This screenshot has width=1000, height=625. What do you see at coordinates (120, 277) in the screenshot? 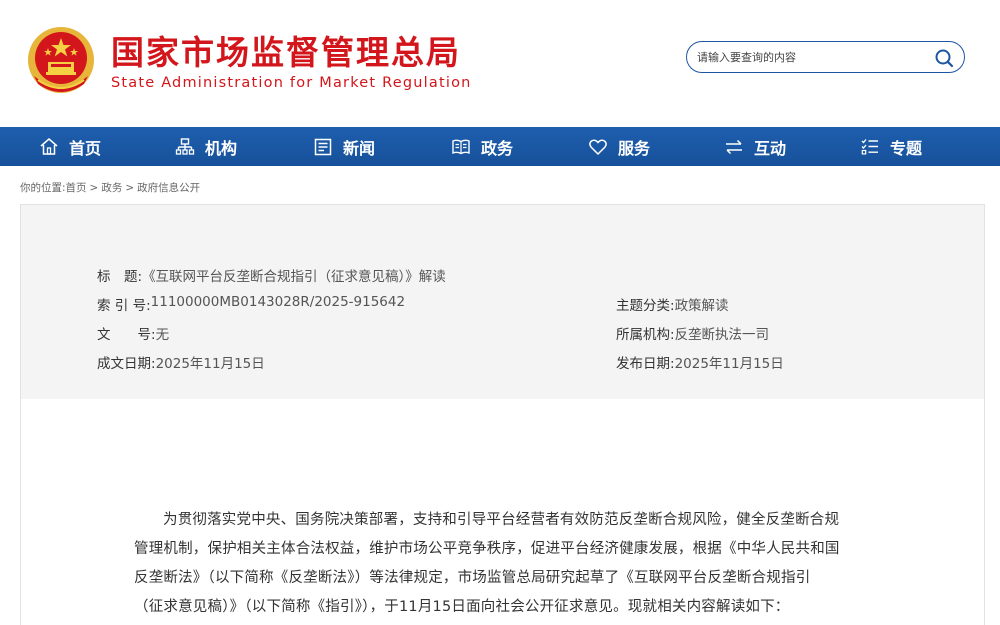
I see `info-title-key: 标 题:` at bounding box center [120, 277].